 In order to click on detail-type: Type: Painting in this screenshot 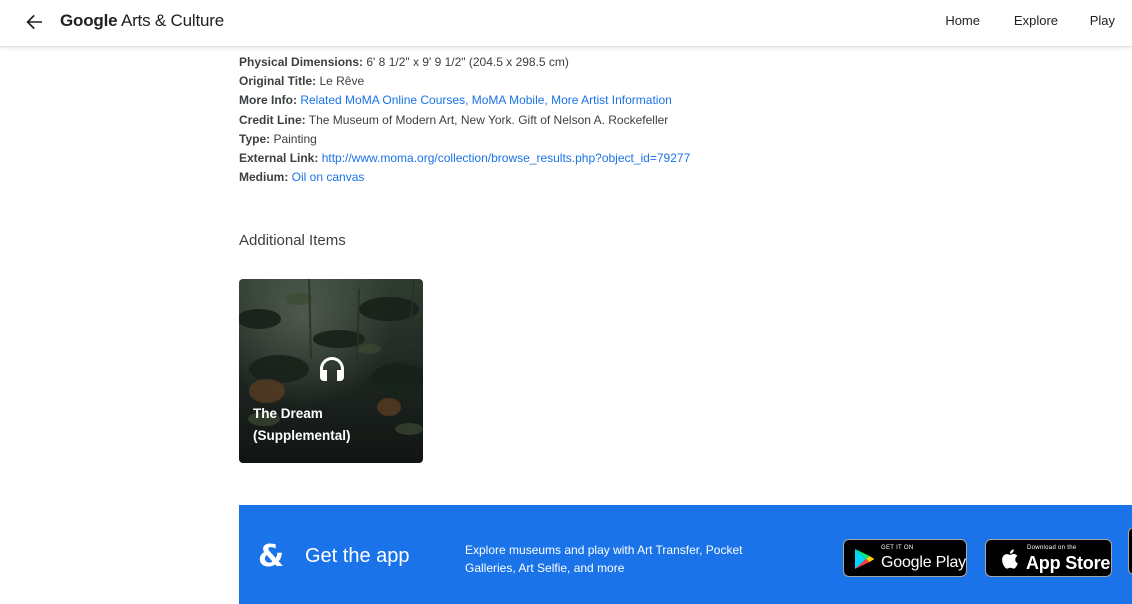, I will do `click(464, 139)`.